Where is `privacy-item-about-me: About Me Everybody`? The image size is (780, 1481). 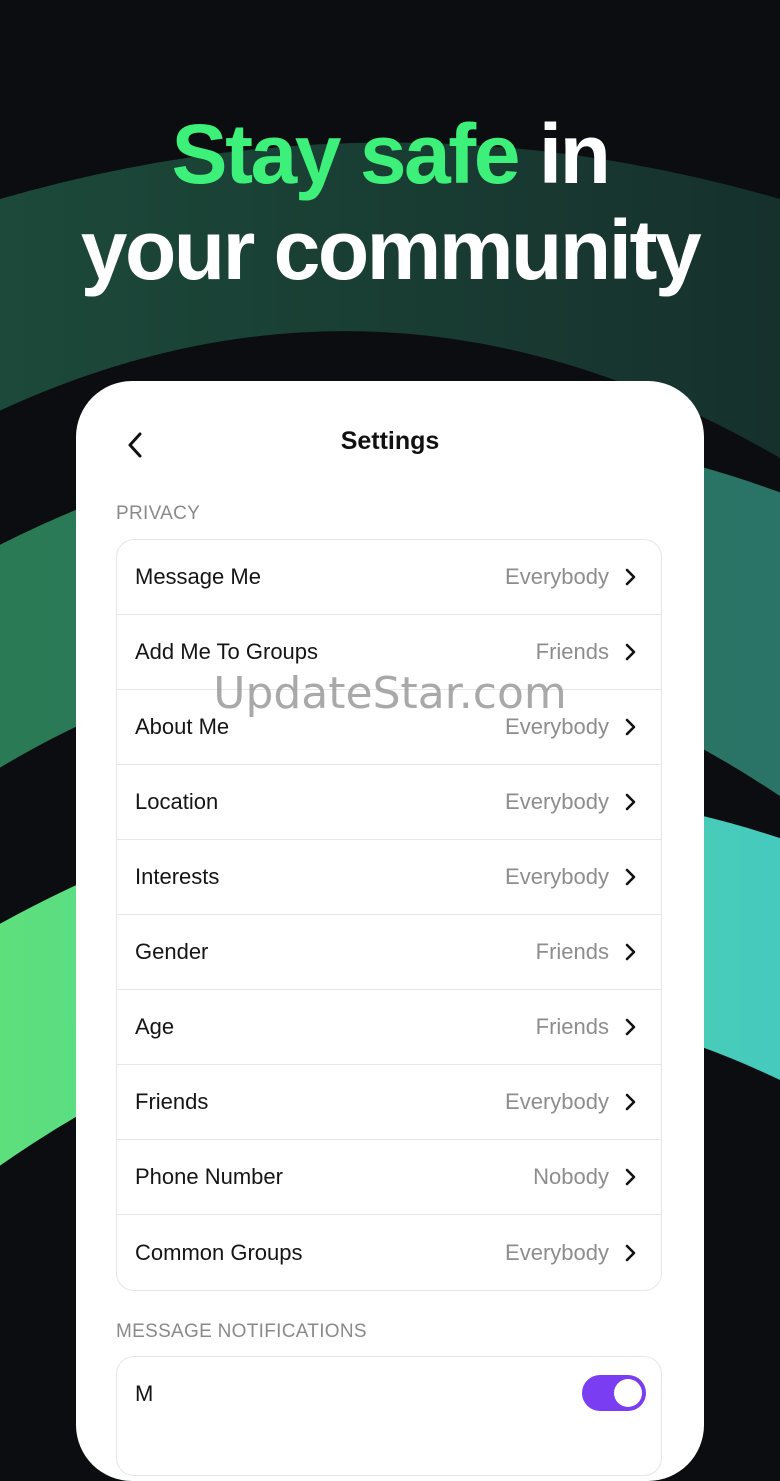
privacy-item-about-me: About Me Everybody is located at coordinates (389, 727).